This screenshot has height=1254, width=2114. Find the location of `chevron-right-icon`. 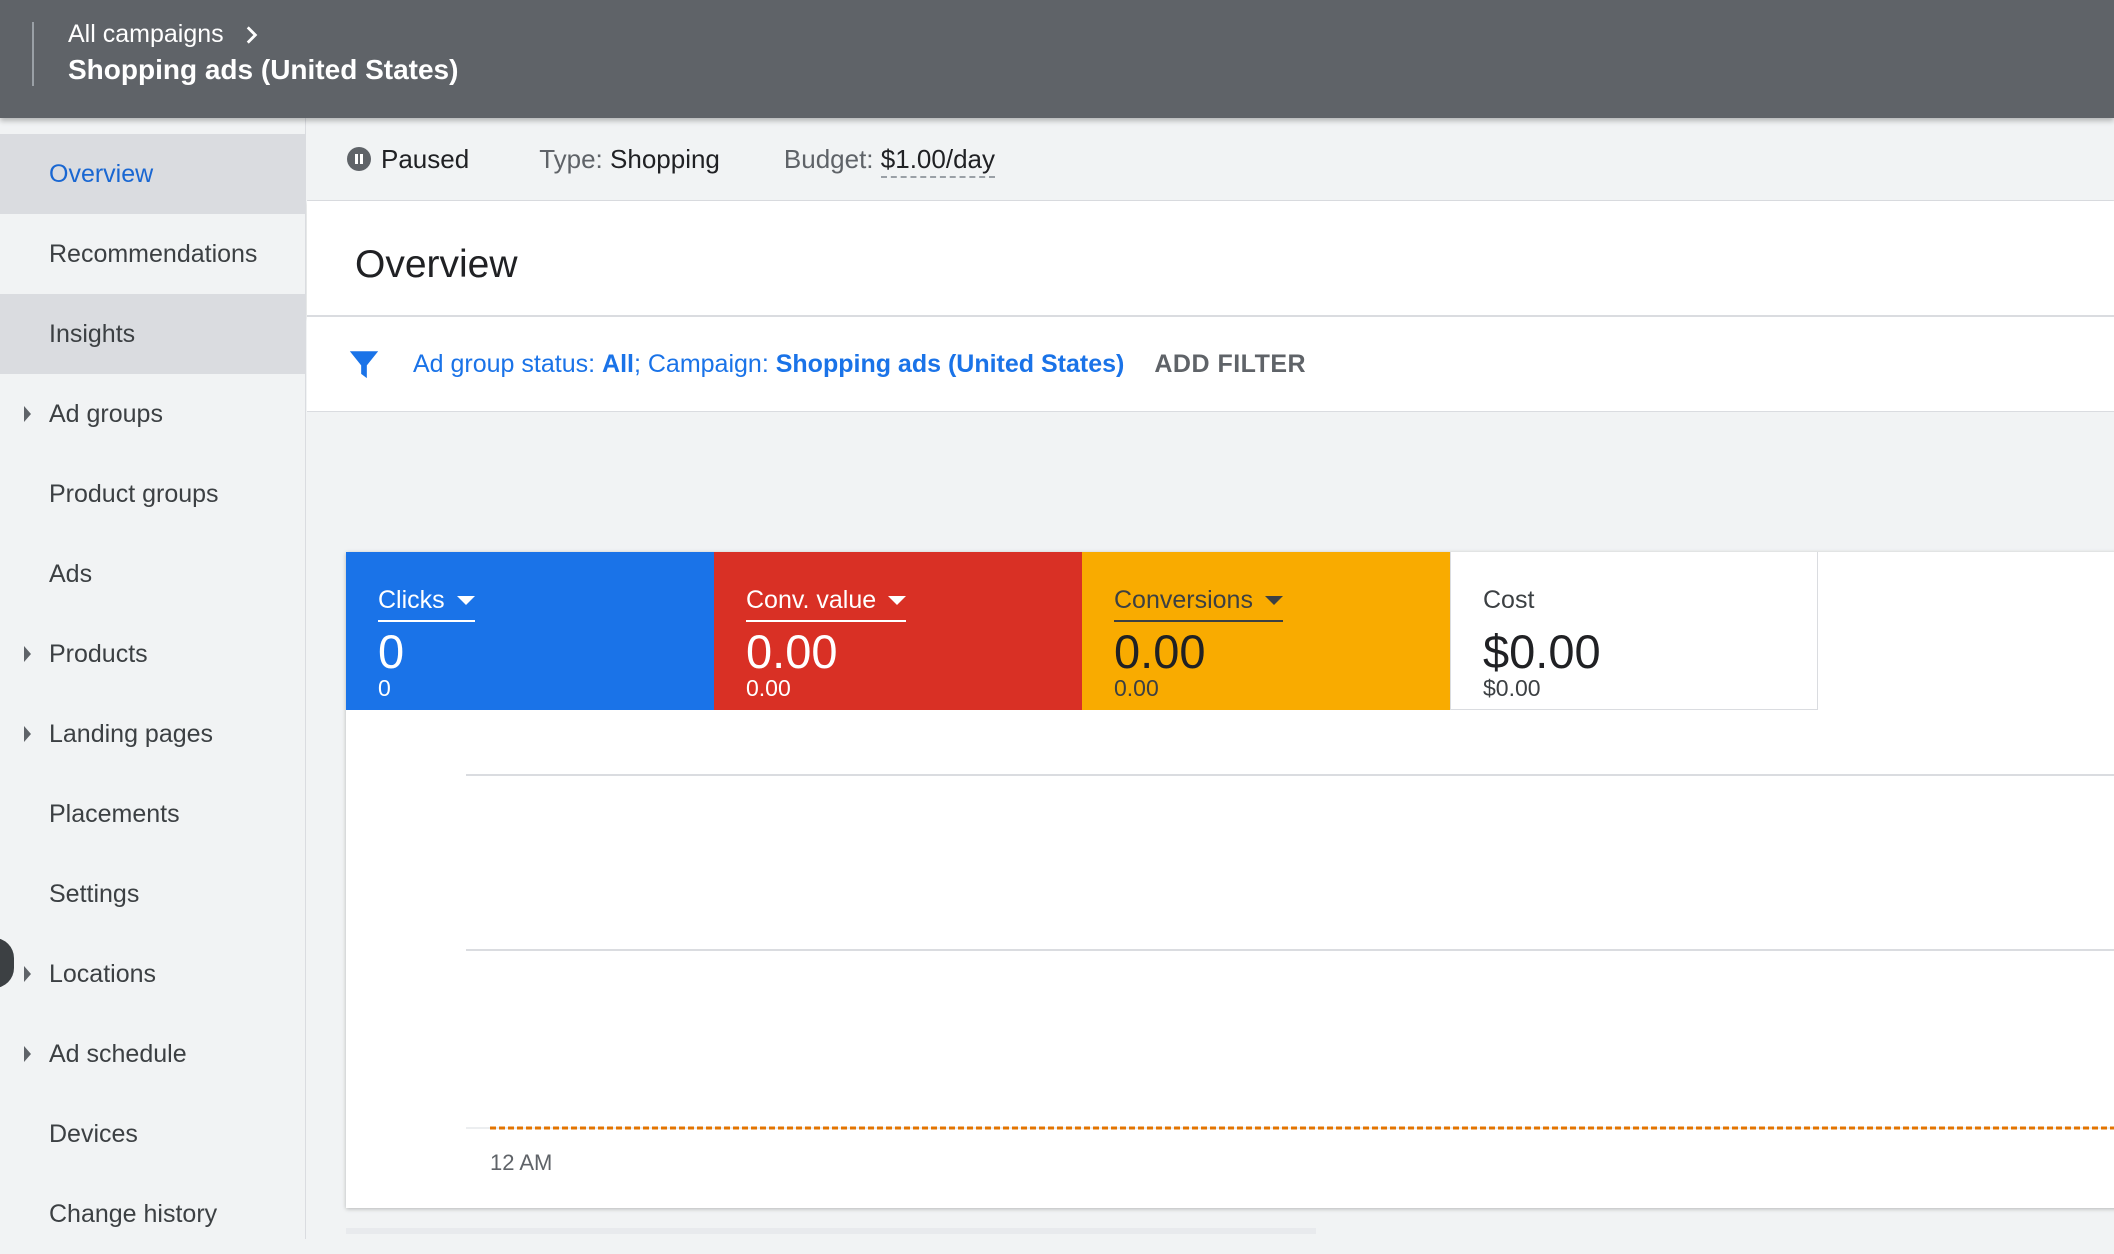

chevron-right-icon is located at coordinates (251, 34).